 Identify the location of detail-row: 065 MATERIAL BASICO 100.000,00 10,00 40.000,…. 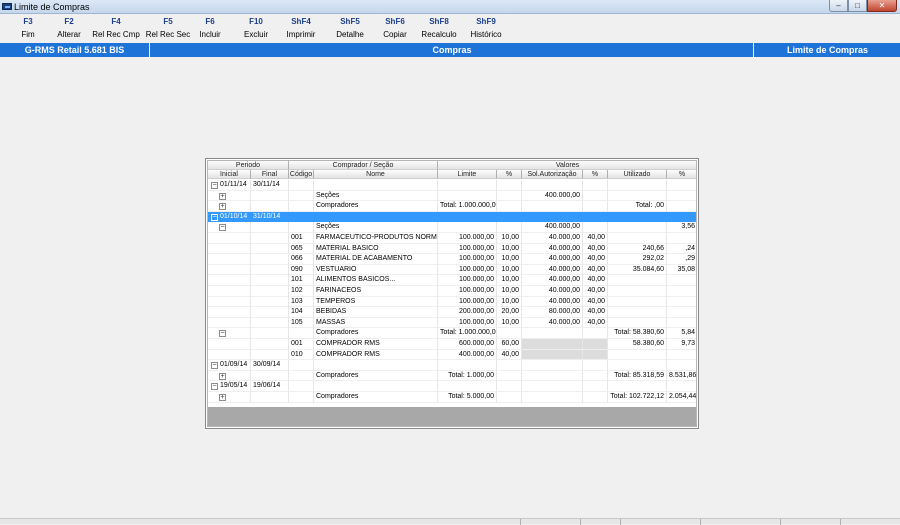
(452, 249).